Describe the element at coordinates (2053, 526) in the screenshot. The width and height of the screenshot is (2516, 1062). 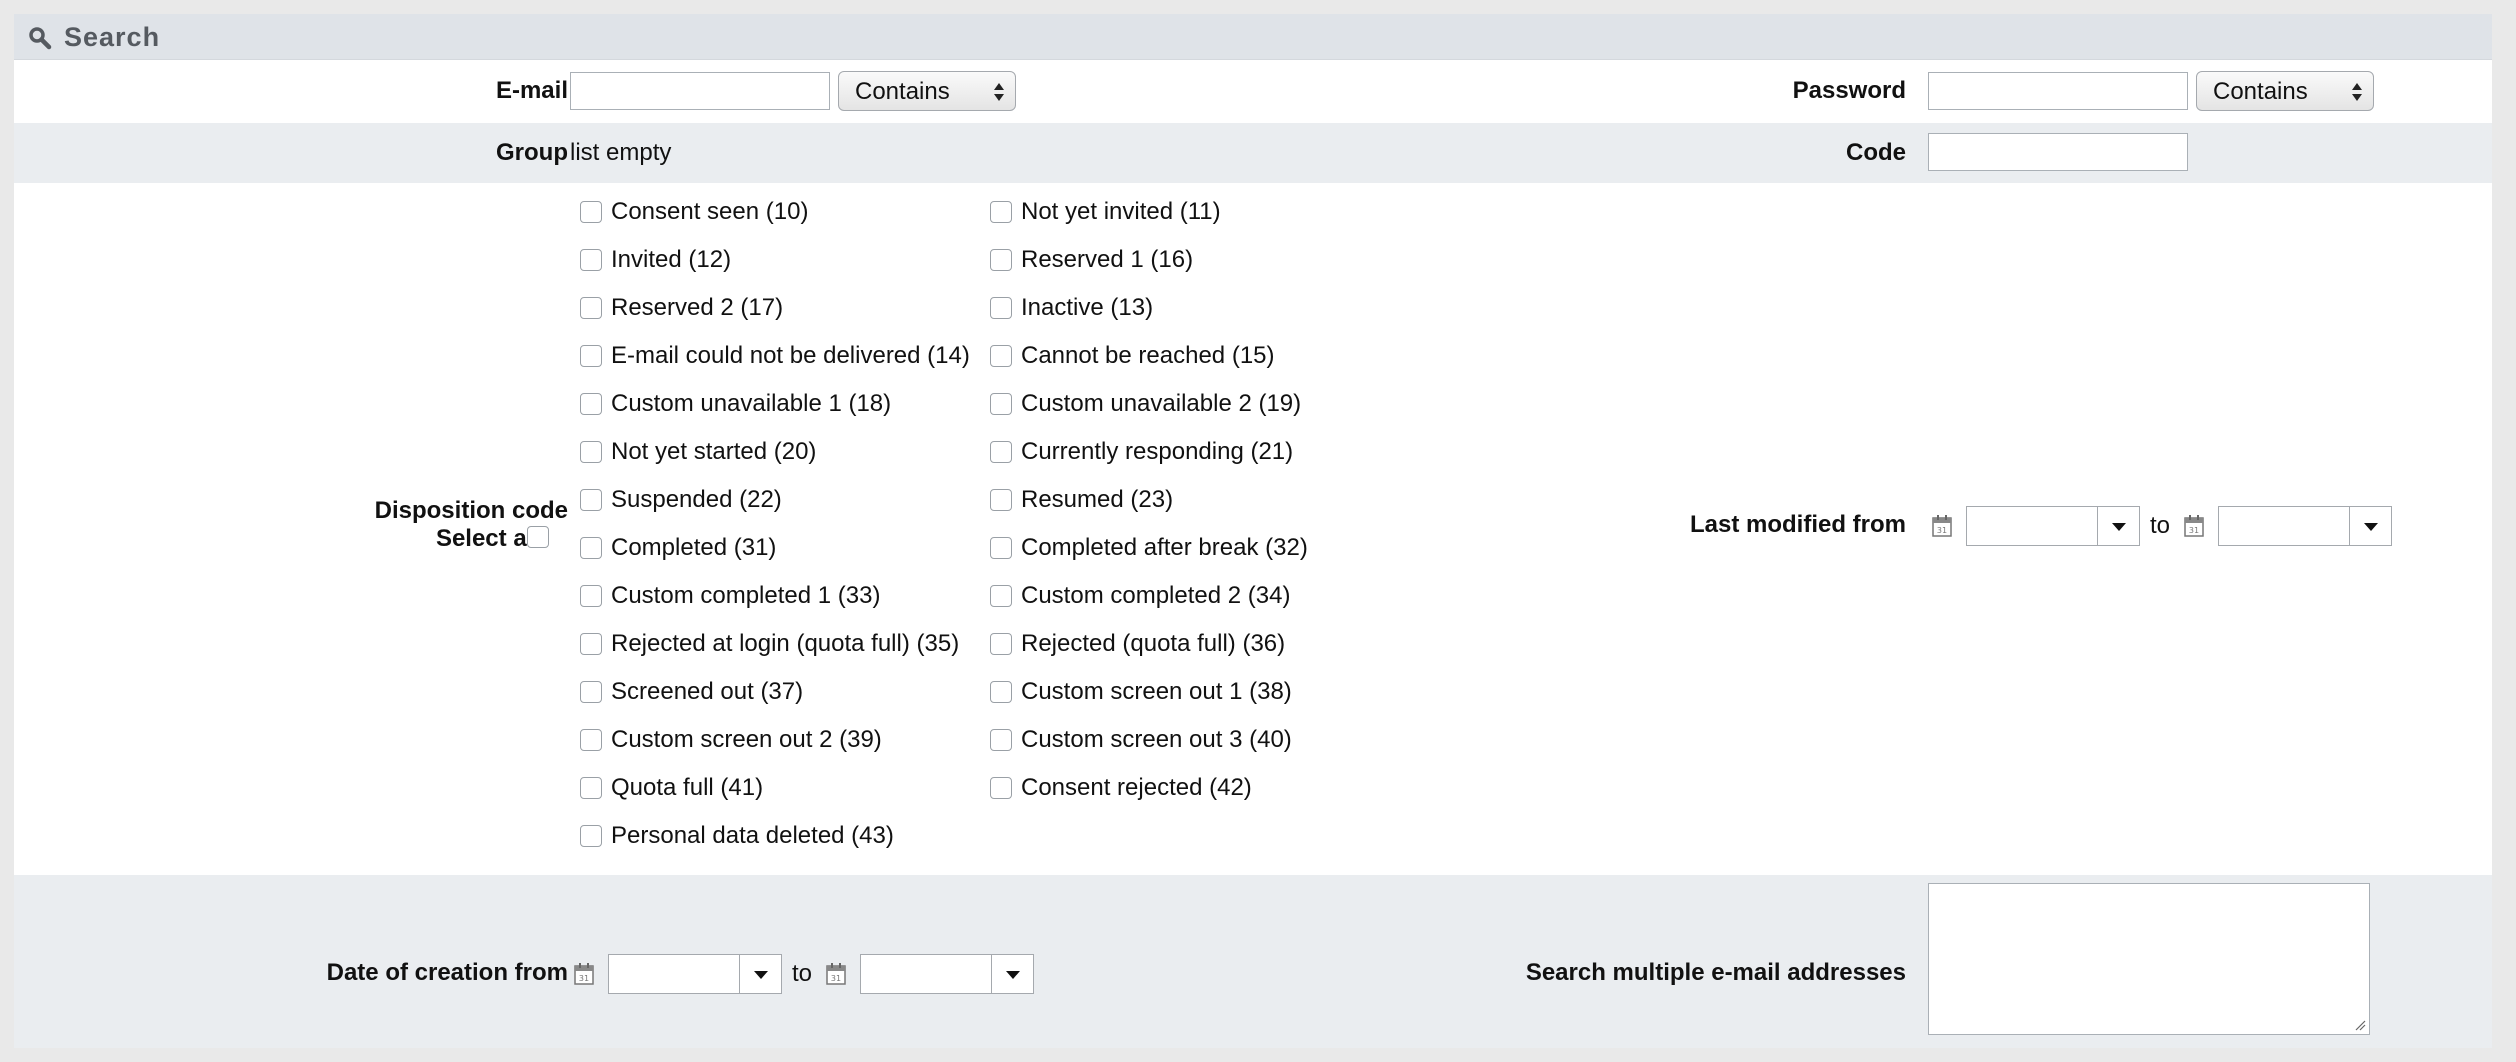
I see `last-modified-from-input` at that location.